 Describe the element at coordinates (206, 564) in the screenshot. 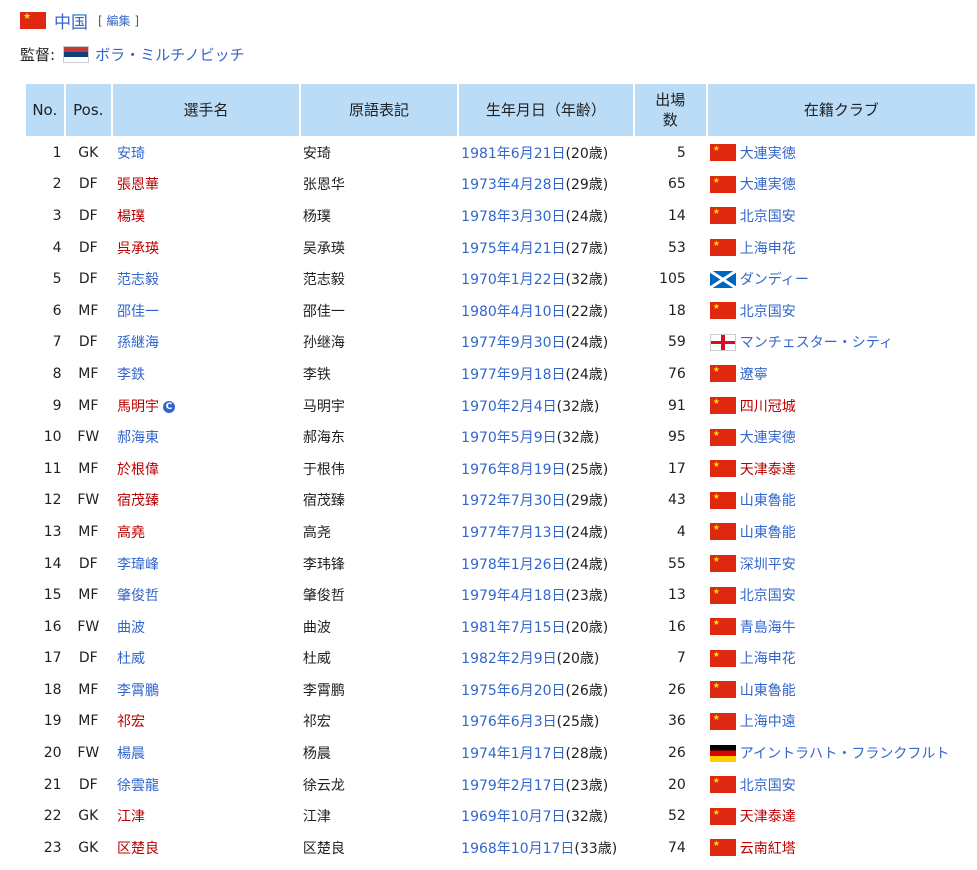

I see `player-name-cell: 李瑋峰` at that location.